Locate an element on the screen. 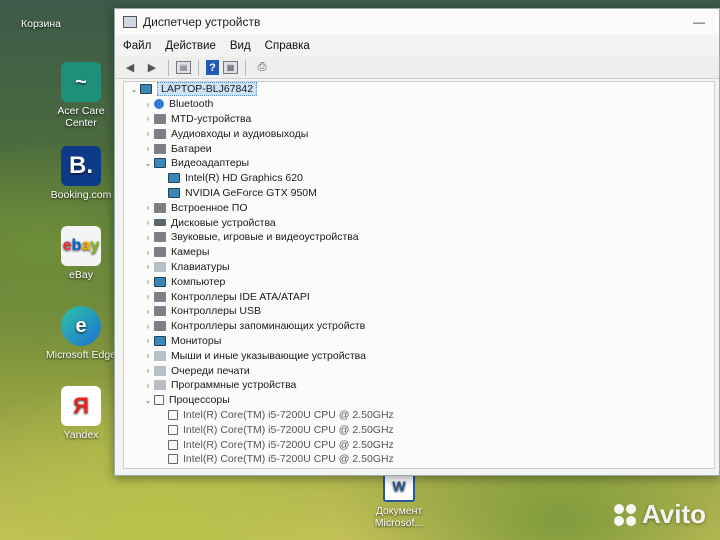 This screenshot has height=540, width=720. tree-category: ⌄ Процессоры is located at coordinates (419, 400).